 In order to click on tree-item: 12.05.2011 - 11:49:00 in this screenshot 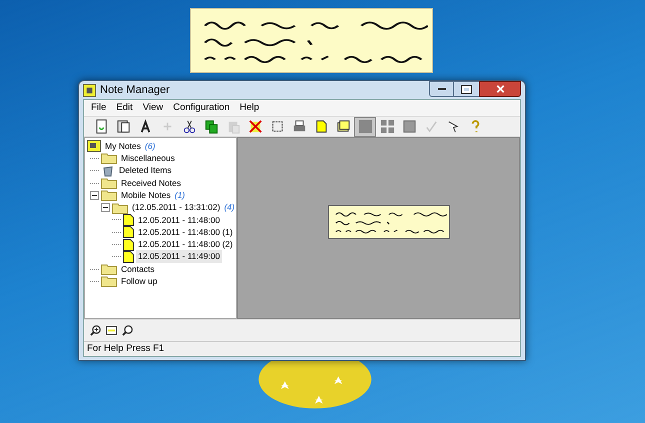, I will do `click(179, 257)`.